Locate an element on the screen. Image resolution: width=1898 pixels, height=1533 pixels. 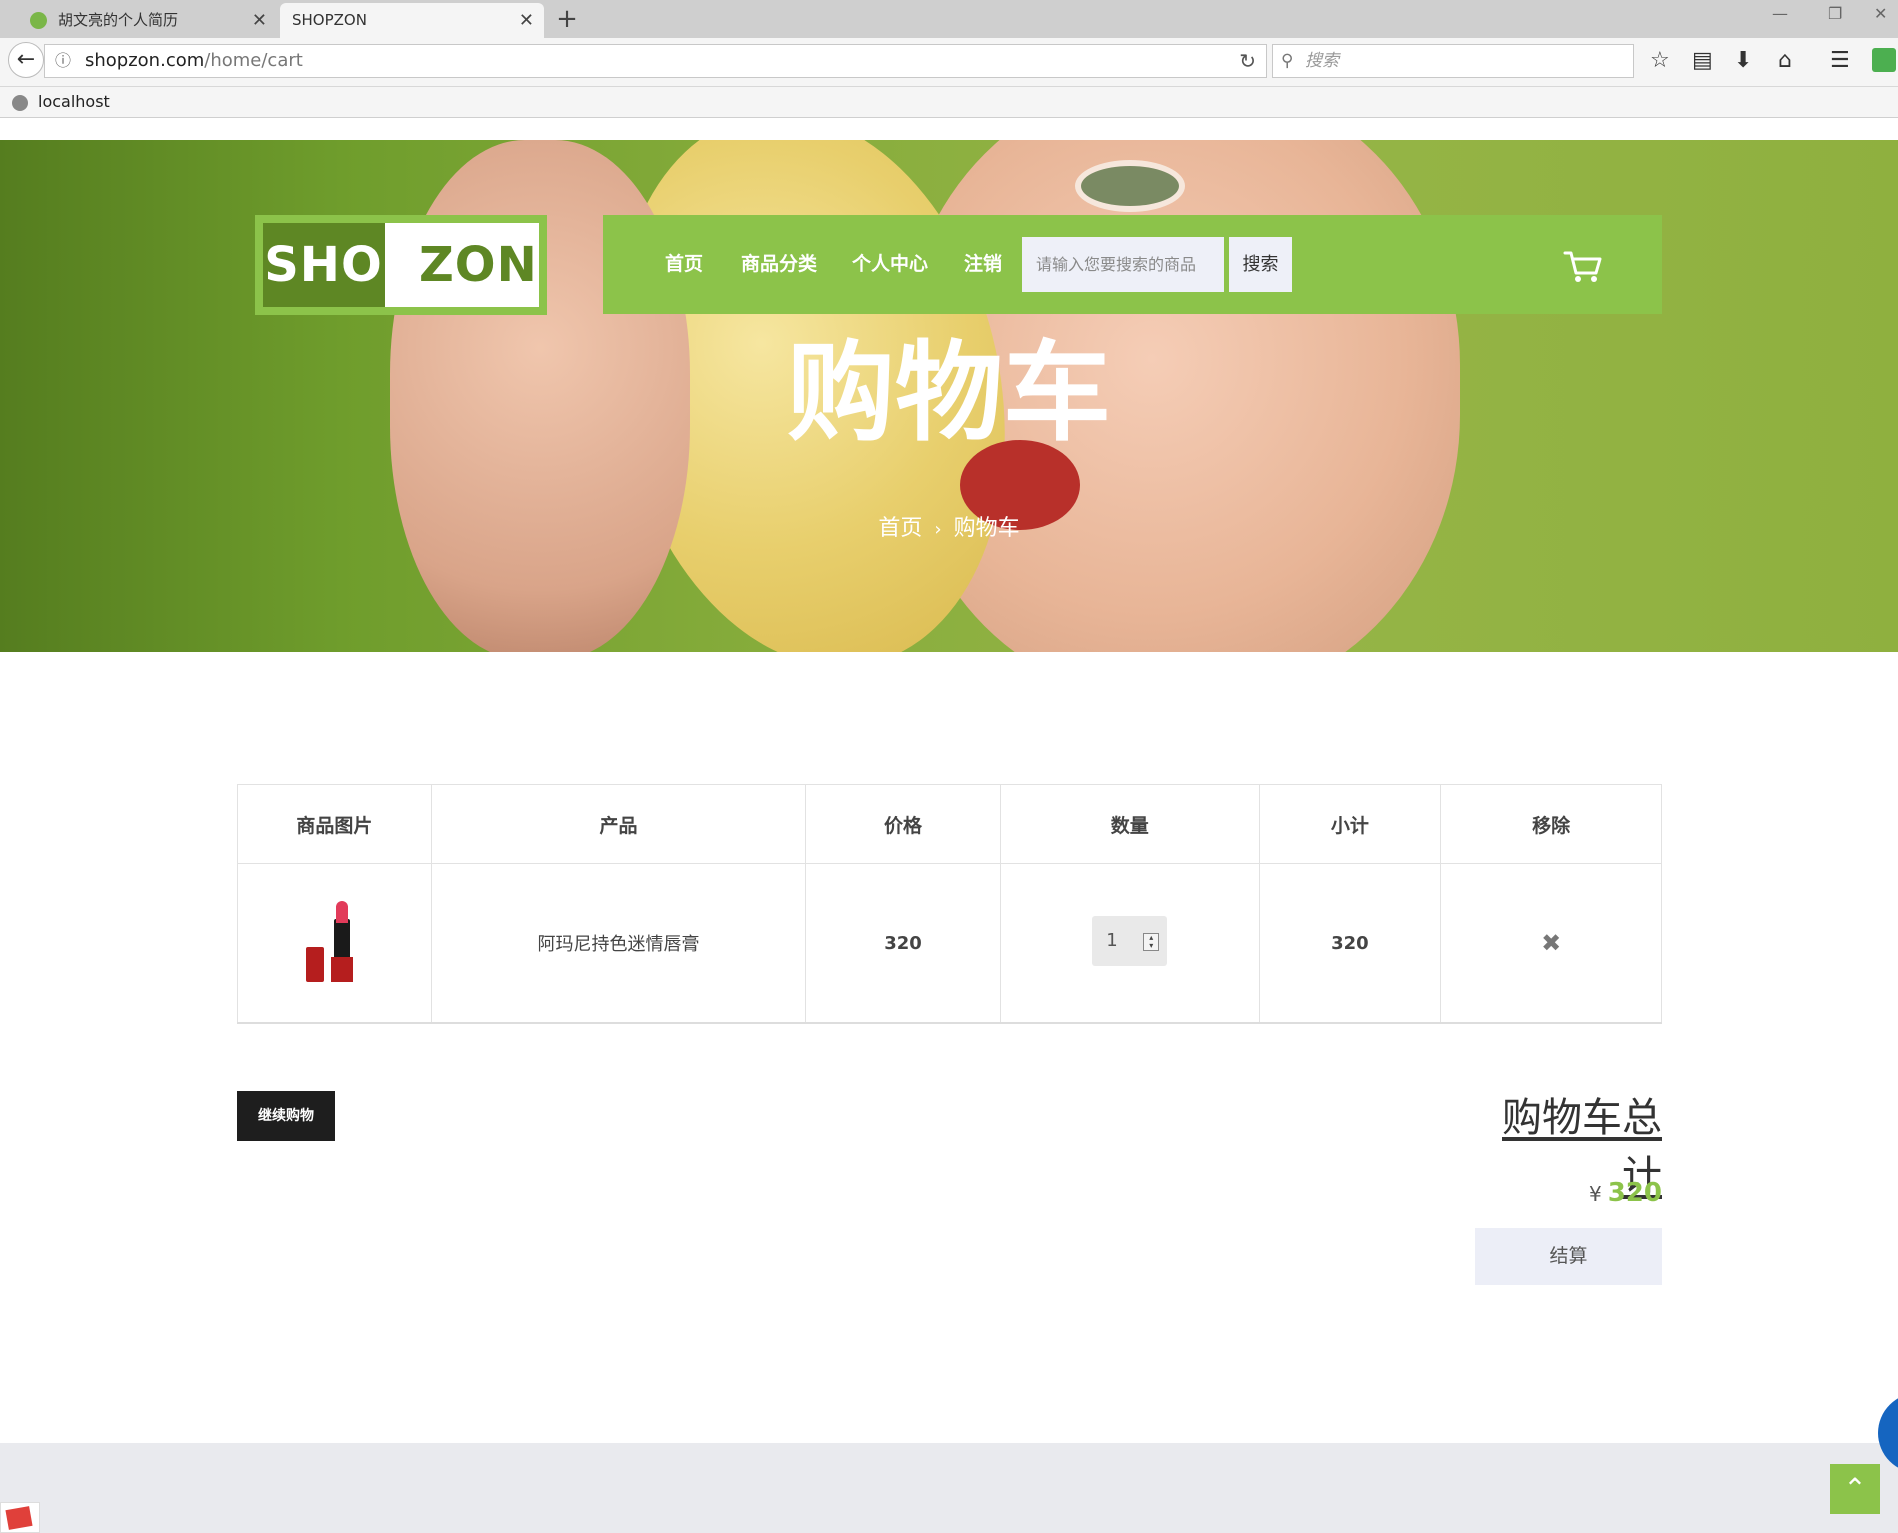
spinner-icon: ▴ ▾ is located at coordinates (1151, 941).